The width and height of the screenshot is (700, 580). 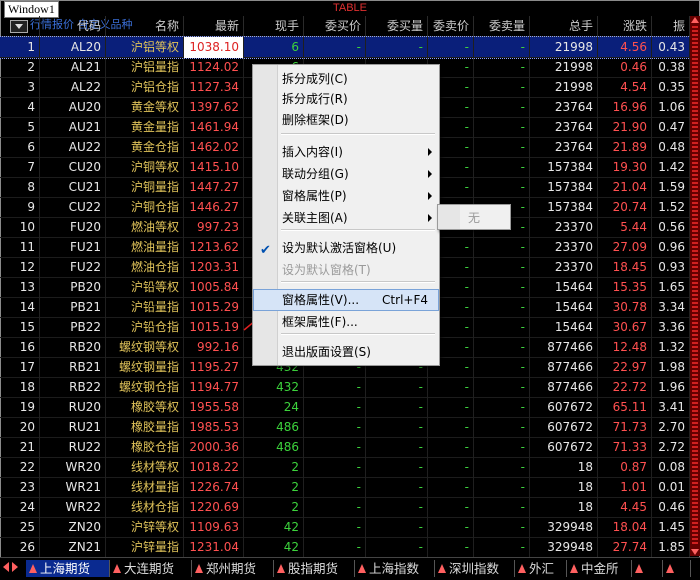 I want to click on menu-item: 窗格属性(V)... Ctrl+F4, so click(x=346, y=300).